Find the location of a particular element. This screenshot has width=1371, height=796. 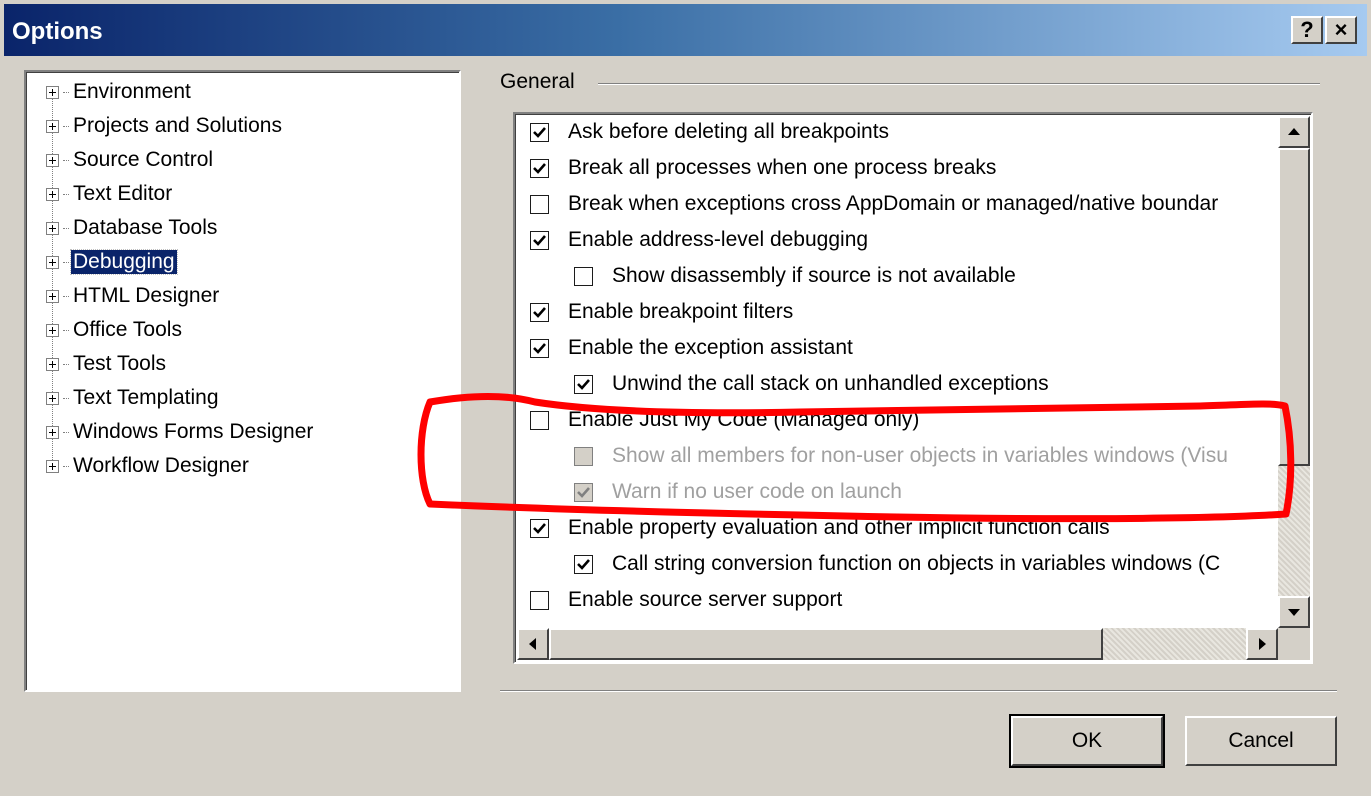

option-row: Enable breakpoint filters is located at coordinates (661, 312).